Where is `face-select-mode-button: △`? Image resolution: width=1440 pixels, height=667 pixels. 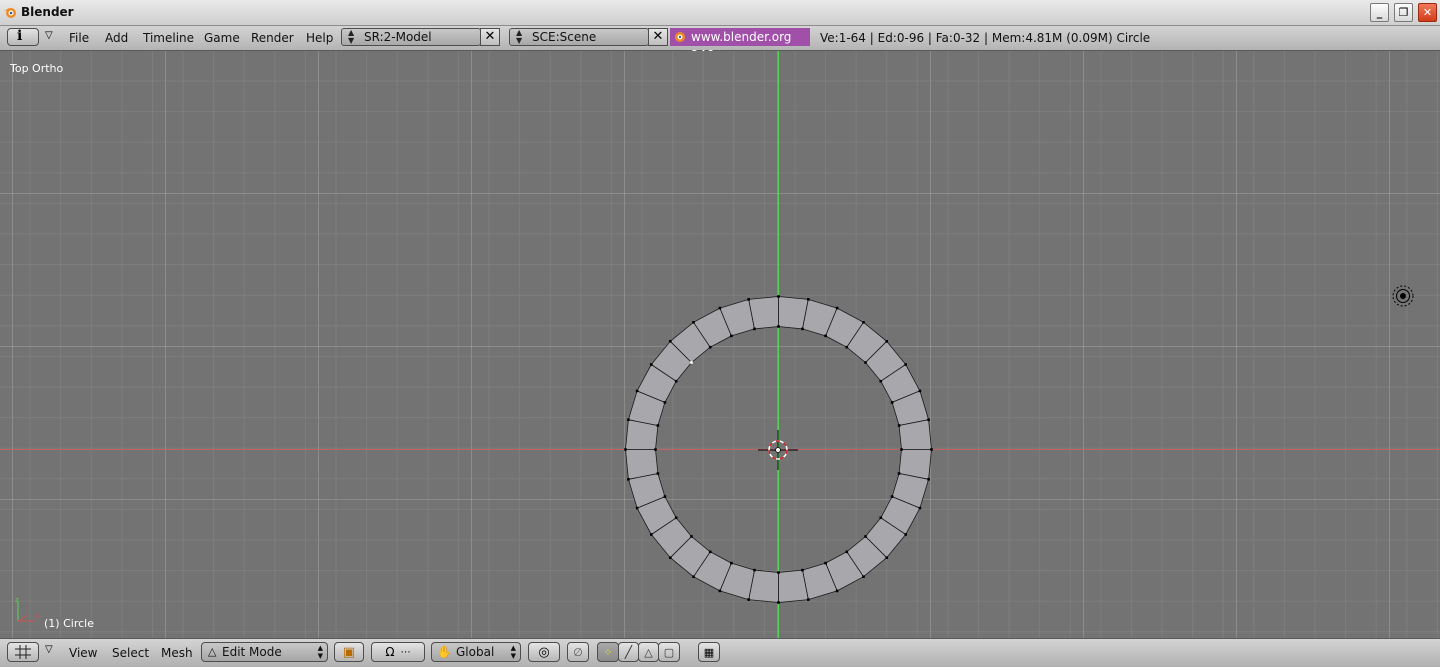
face-select-mode-button: △ is located at coordinates (648, 652).